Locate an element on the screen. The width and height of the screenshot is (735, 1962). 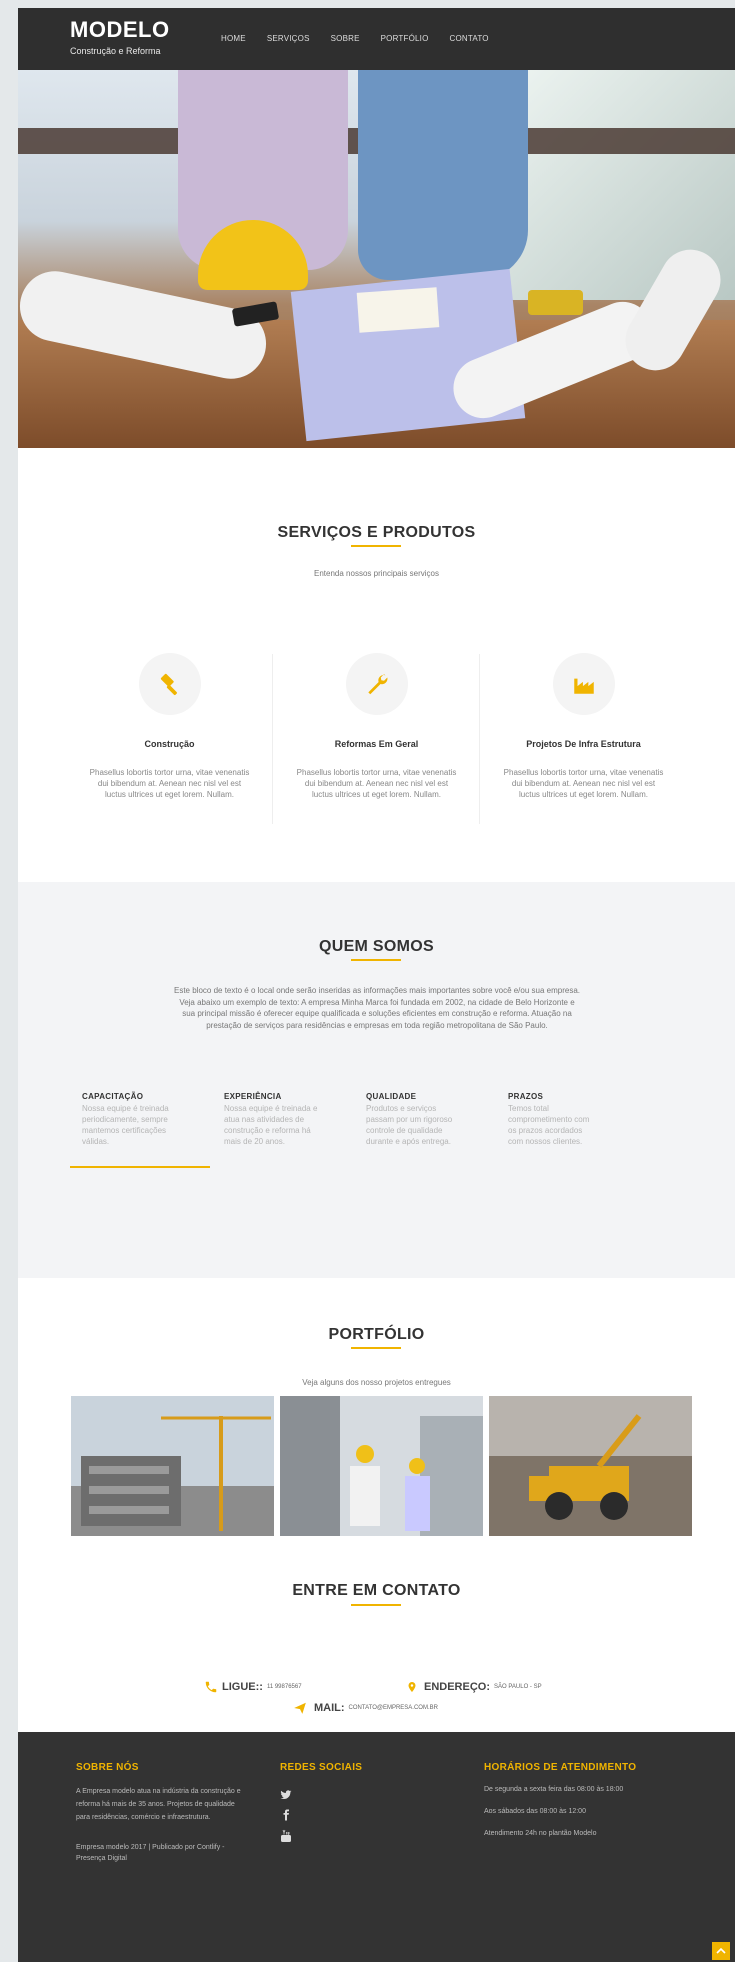
contact-address: ENDEREÇO: SÃO PAULO - SP is located at coordinates (474, 1687).